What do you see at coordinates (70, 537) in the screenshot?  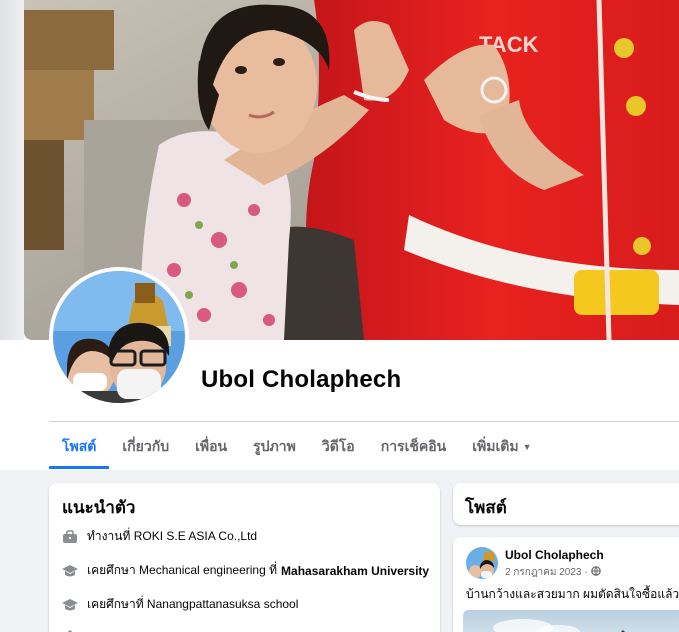 I see `briefcase-icon` at bounding box center [70, 537].